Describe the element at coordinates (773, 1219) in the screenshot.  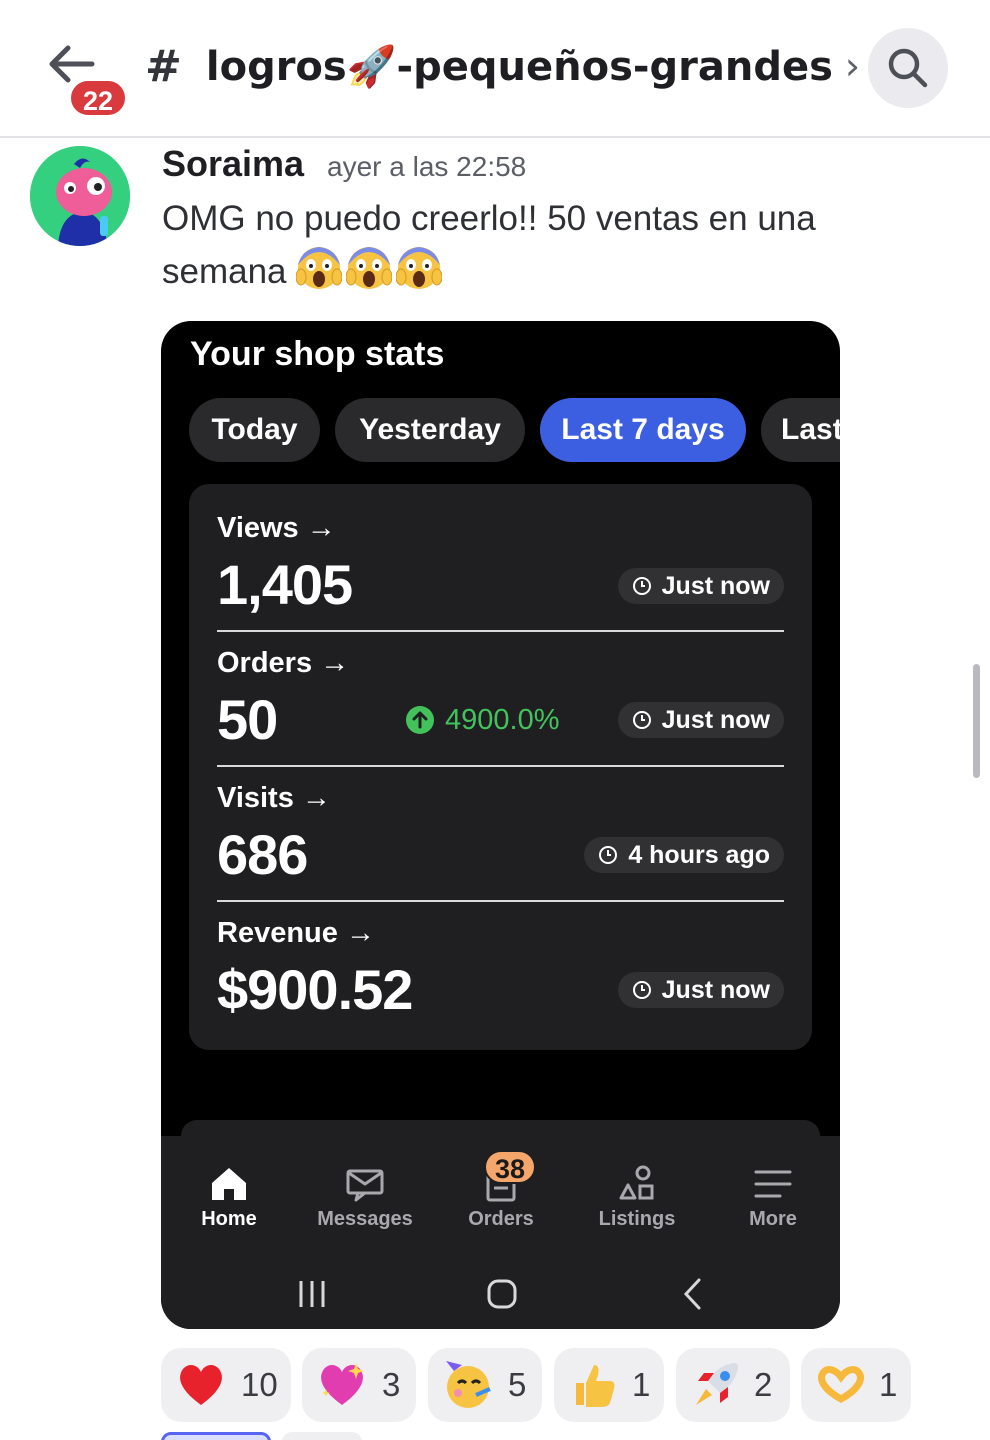
I see `nav-more-label: More` at that location.